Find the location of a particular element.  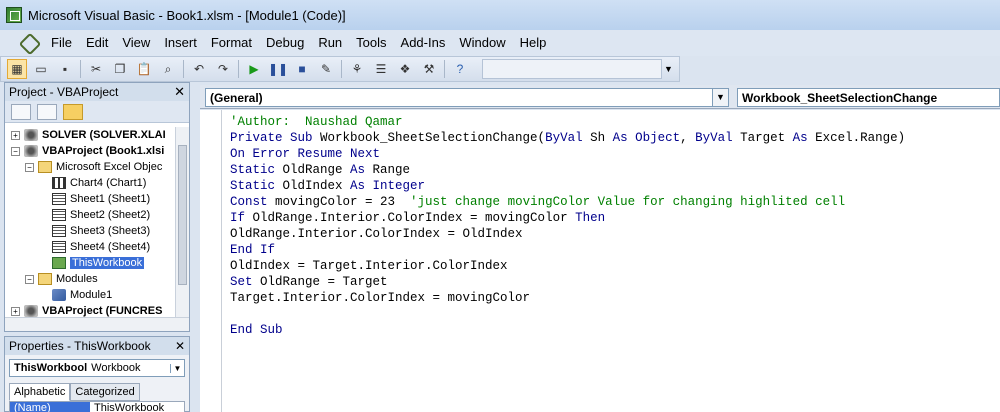

menu-add-ins: Add-Ins is located at coordinates (423, 43).